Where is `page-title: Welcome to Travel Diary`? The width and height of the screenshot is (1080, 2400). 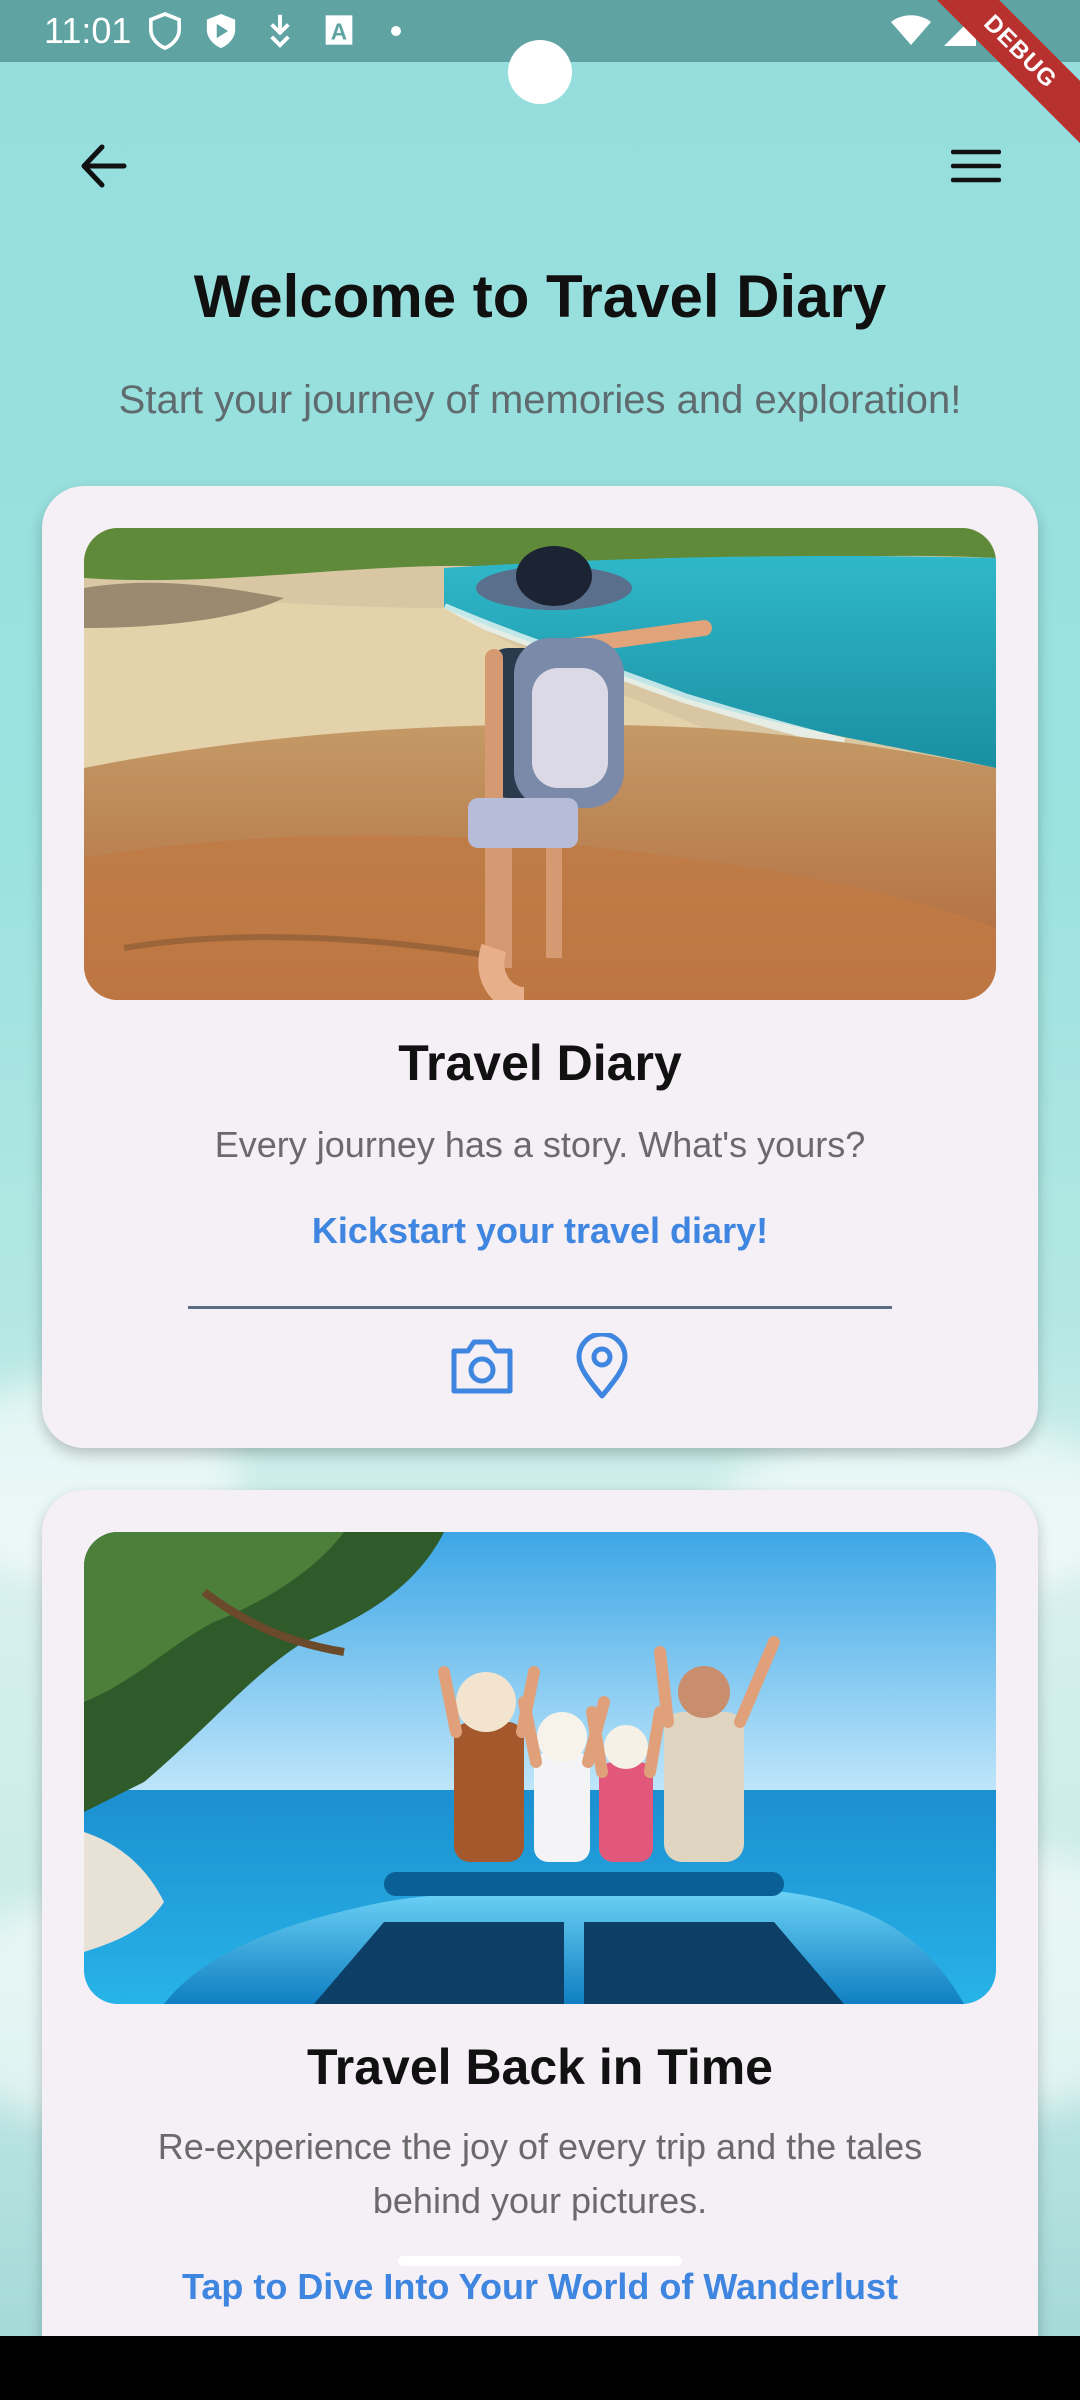 page-title: Welcome to Travel Diary is located at coordinates (540, 296).